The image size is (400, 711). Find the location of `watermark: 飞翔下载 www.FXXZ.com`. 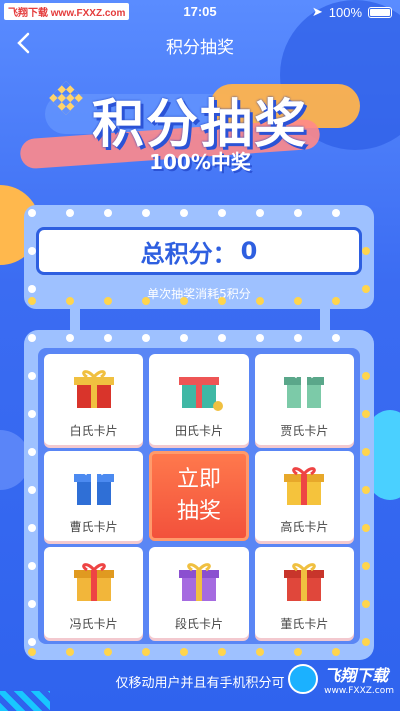

watermark: 飞翔下载 www.FXXZ.com is located at coordinates (341, 679).